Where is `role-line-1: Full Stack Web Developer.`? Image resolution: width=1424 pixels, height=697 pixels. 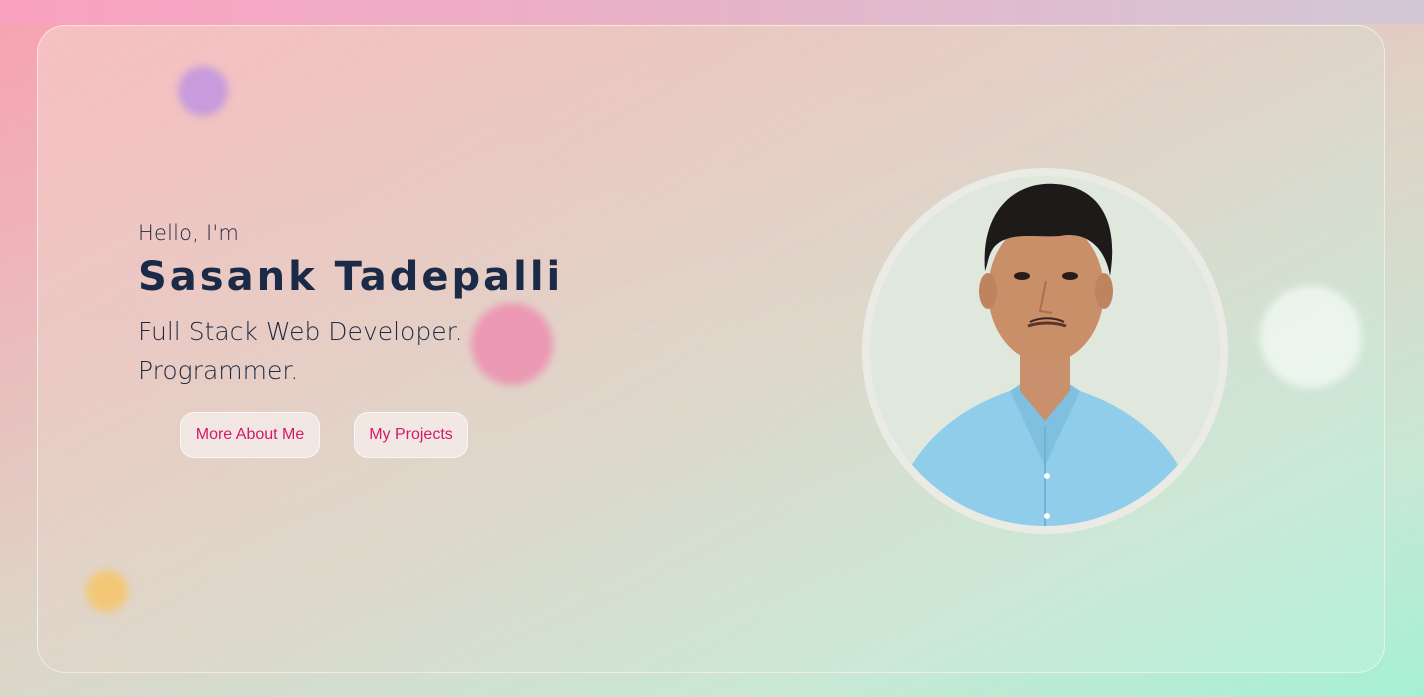 role-line-1: Full Stack Web Developer. is located at coordinates (300, 331).